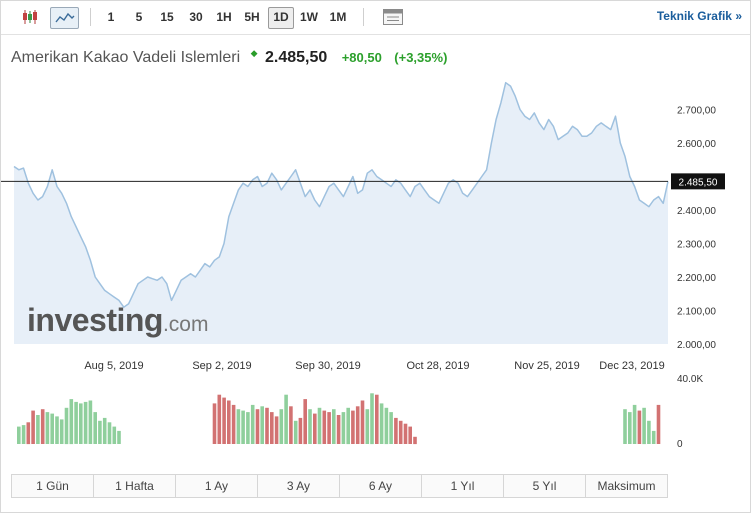  I want to click on timeframe-1m: 1M, so click(338, 17).